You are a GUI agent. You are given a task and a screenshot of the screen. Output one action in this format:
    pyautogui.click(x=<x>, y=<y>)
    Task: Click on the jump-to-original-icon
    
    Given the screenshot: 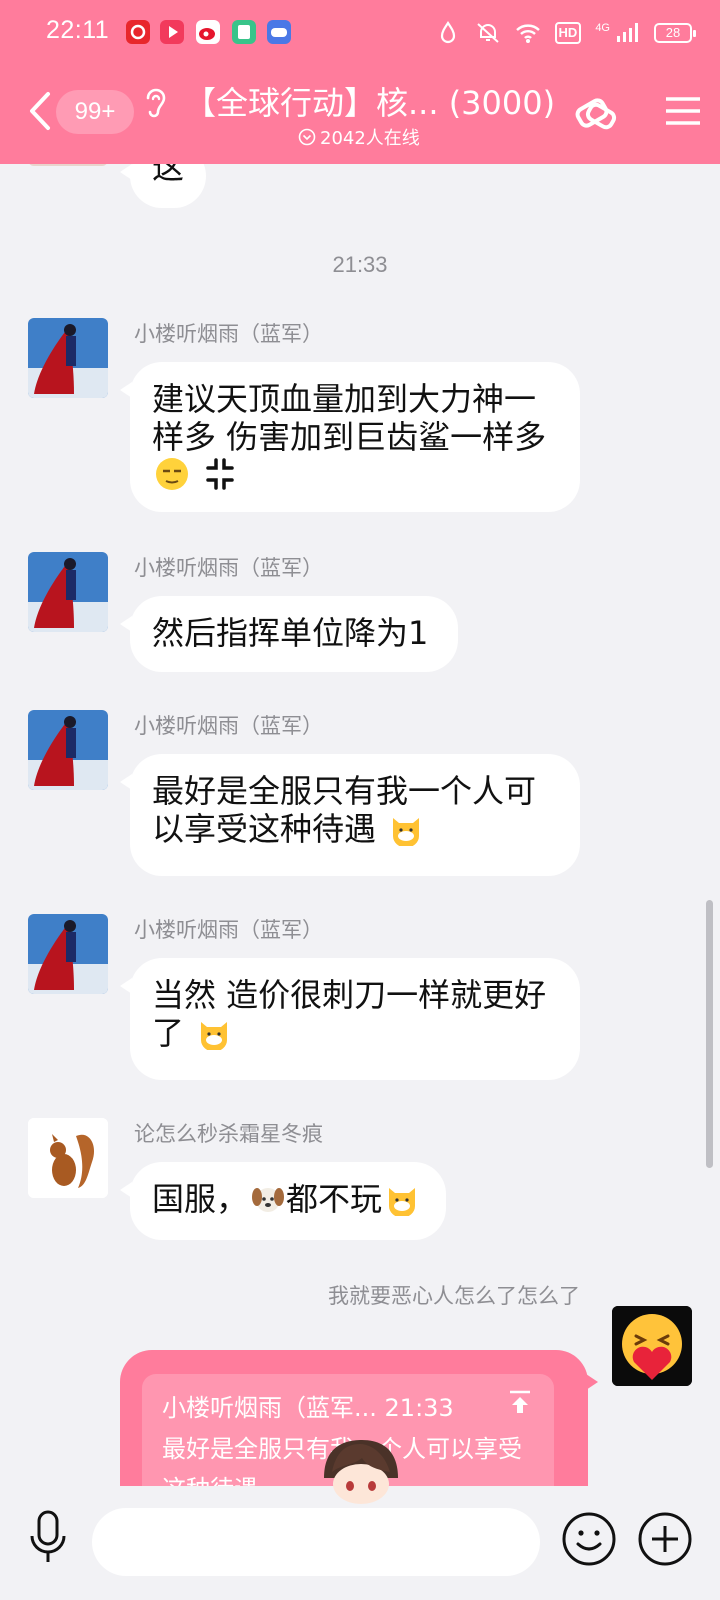 What is the action you would take?
    pyautogui.click(x=520, y=1402)
    